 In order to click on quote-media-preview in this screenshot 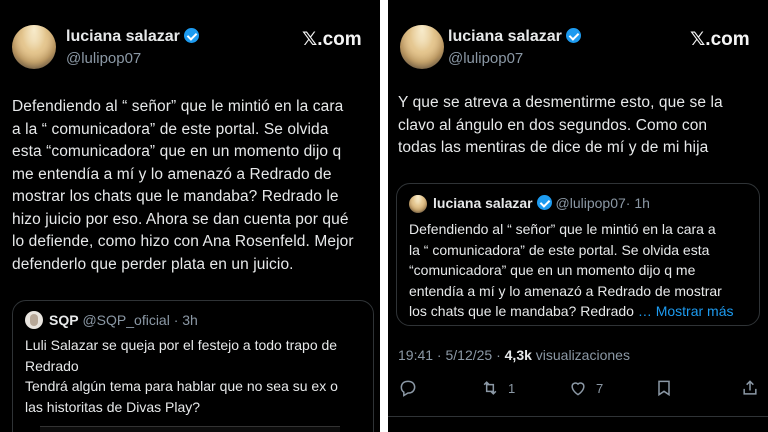, I will do `click(190, 429)`.